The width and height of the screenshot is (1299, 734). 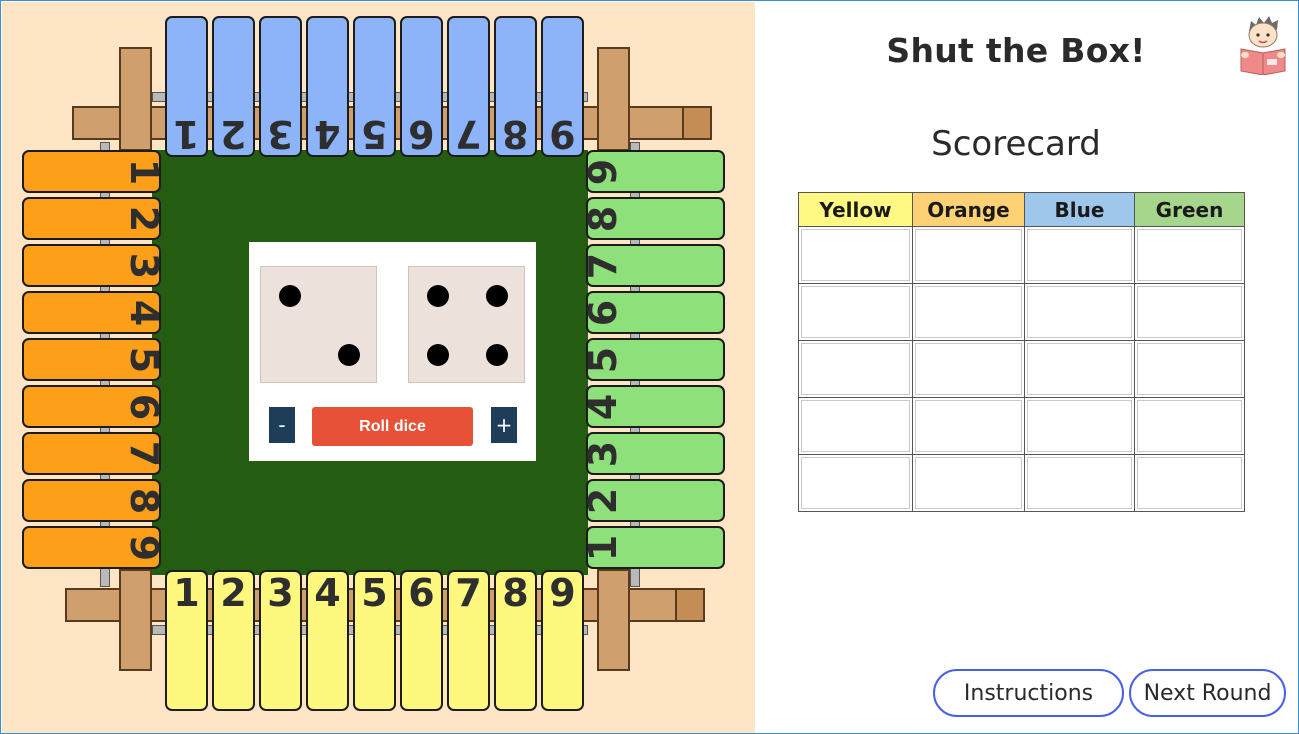 What do you see at coordinates (468, 86) in the screenshot?
I see `blue-tile-7: 7` at bounding box center [468, 86].